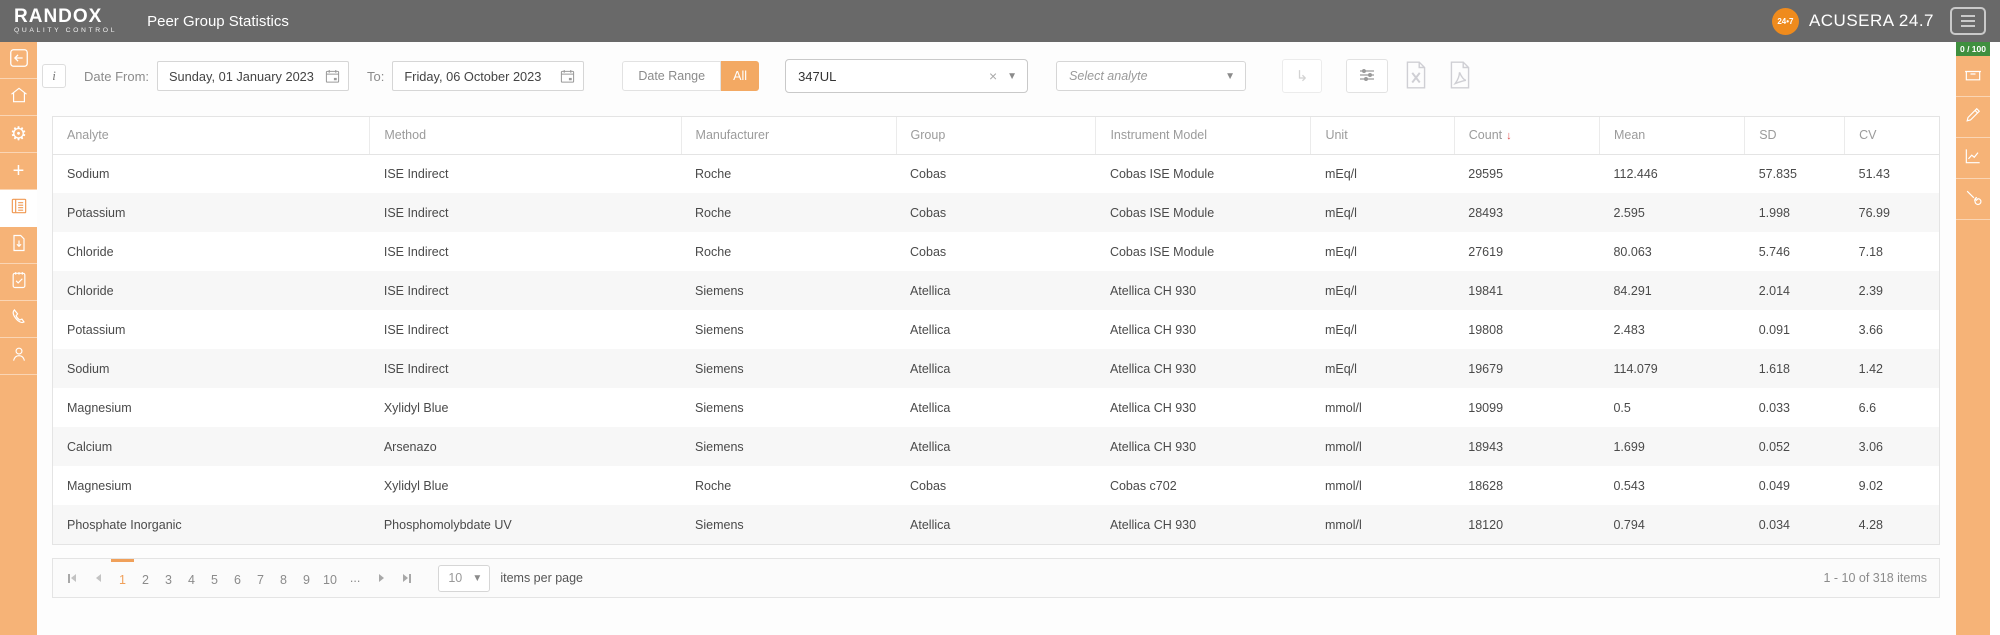  I want to click on column-header-instrument-model: Instrument Model, so click(1203, 136).